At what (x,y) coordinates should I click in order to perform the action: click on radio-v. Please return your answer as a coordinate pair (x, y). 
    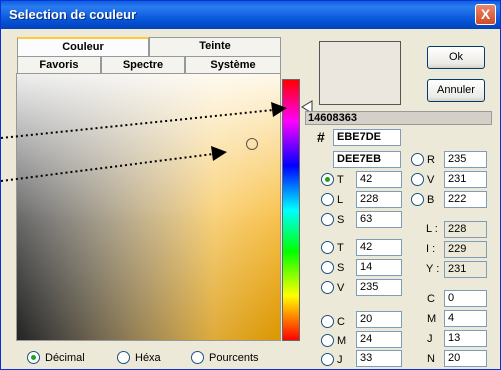
    Looking at the image, I should click on (417, 179).